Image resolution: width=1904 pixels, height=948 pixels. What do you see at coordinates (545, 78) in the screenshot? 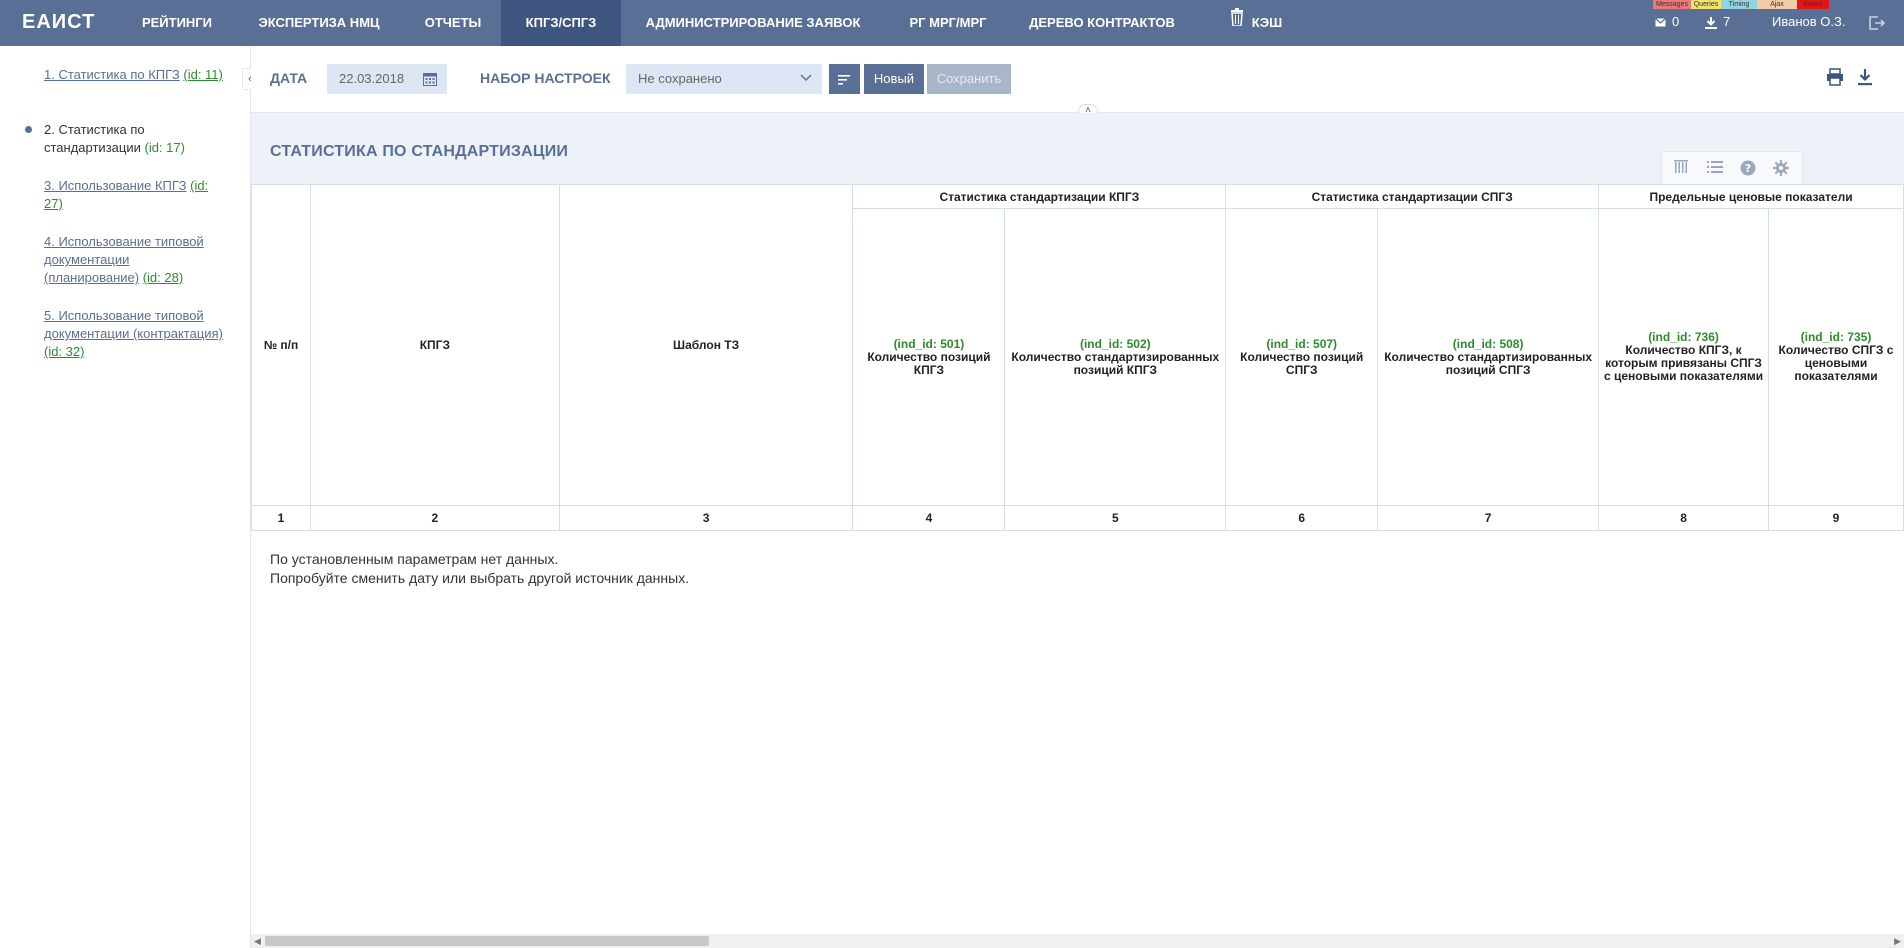
I see `settings-set-label: НАБОР НАСТРОЕК` at bounding box center [545, 78].